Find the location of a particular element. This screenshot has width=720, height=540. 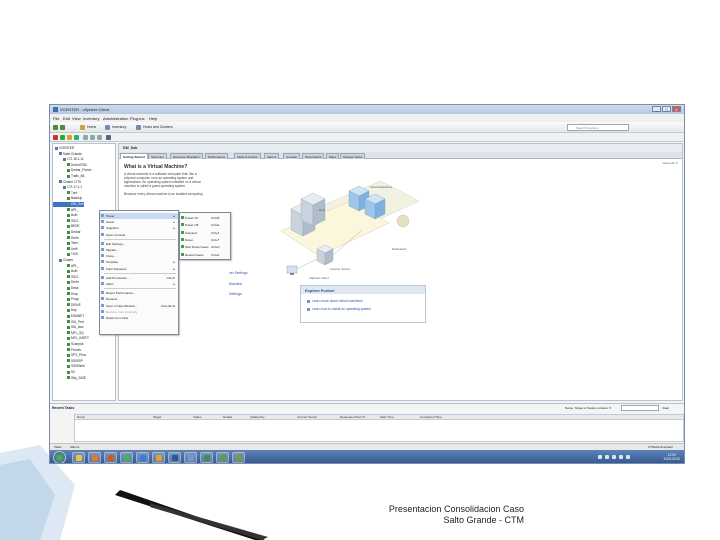

tab-storage-views: Storage Views is located at coordinates (353, 156).